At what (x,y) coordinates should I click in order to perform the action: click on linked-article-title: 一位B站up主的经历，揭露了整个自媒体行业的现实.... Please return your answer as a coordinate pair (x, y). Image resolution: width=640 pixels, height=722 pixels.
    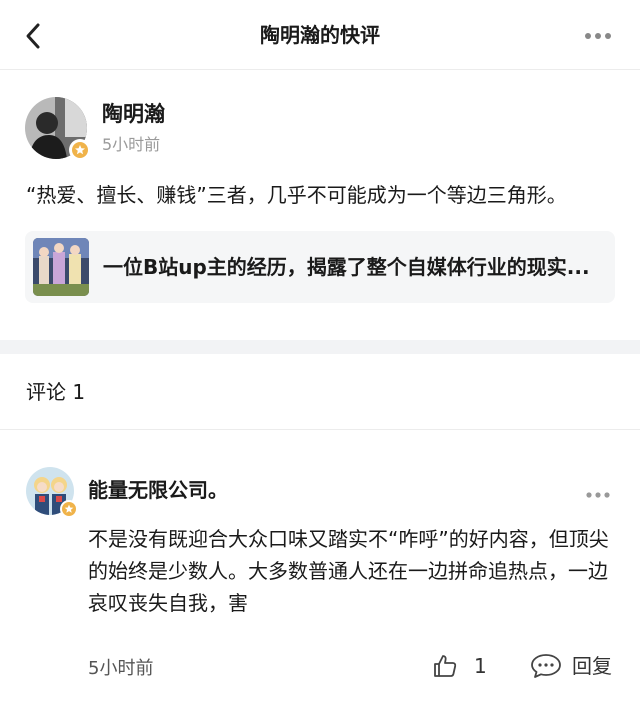
    Looking at the image, I should click on (346, 267).